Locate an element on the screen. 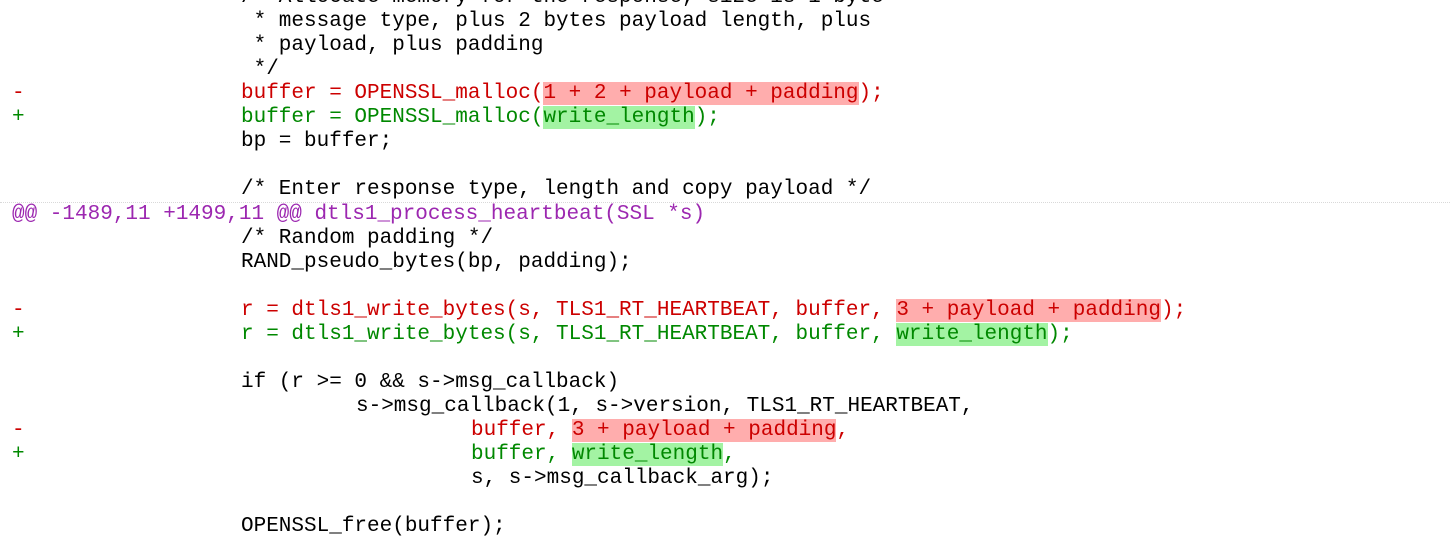 The width and height of the screenshot is (1450, 550). code-text: buffer = OPENSSL_malloc(write_length); is located at coordinates (480, 118).